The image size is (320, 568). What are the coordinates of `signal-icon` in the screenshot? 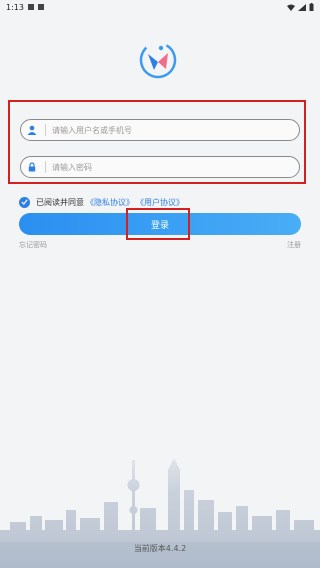 It's located at (302, 7).